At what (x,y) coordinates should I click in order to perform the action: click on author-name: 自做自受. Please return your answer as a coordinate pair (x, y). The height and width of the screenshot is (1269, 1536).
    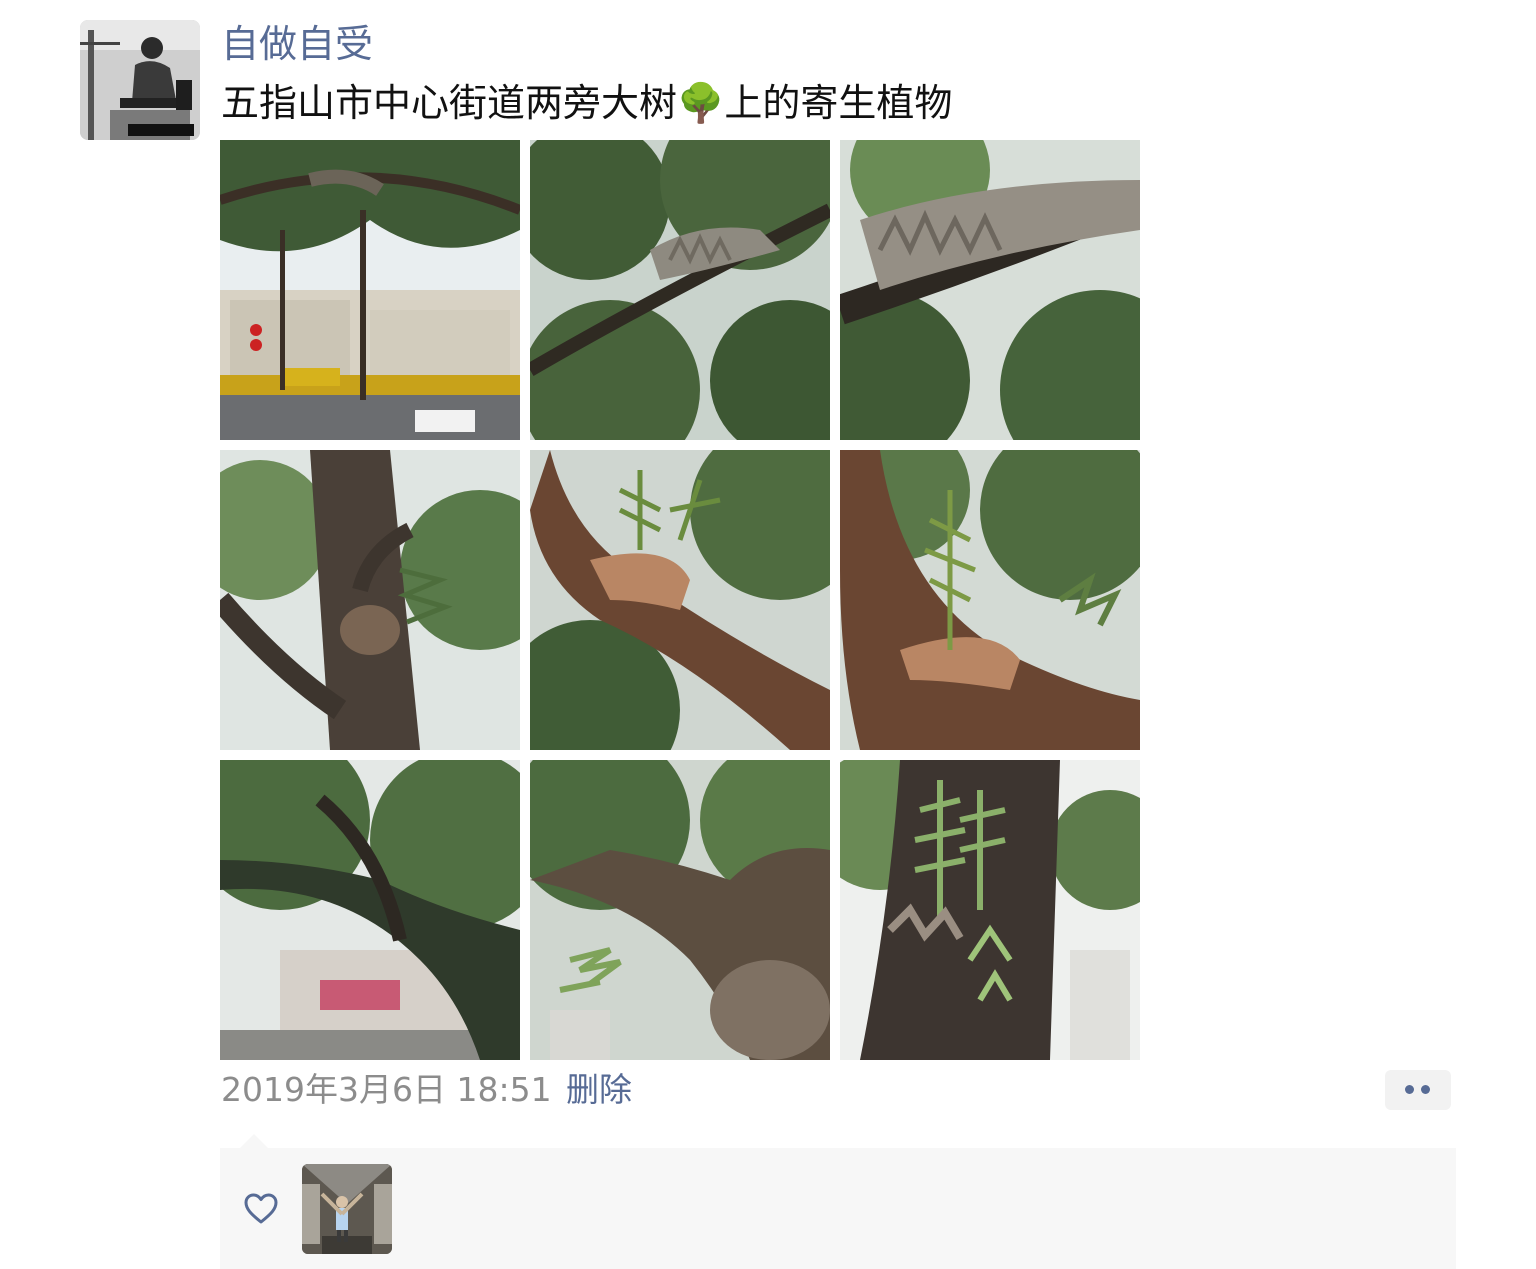
    Looking at the image, I should click on (297, 44).